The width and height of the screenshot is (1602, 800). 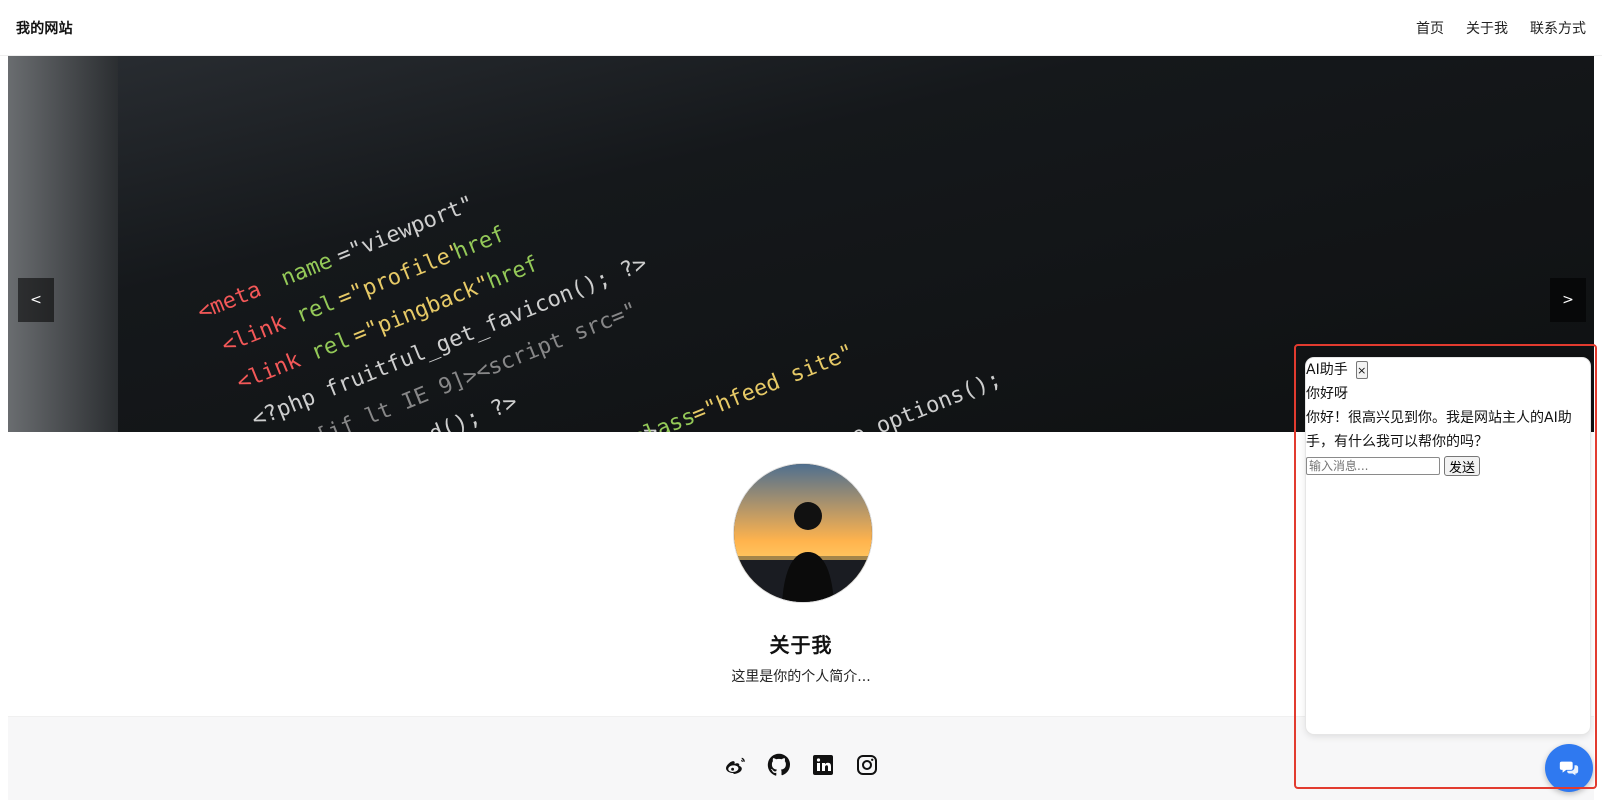 What do you see at coordinates (44, 28) in the screenshot?
I see `site-brand: 我的网站` at bounding box center [44, 28].